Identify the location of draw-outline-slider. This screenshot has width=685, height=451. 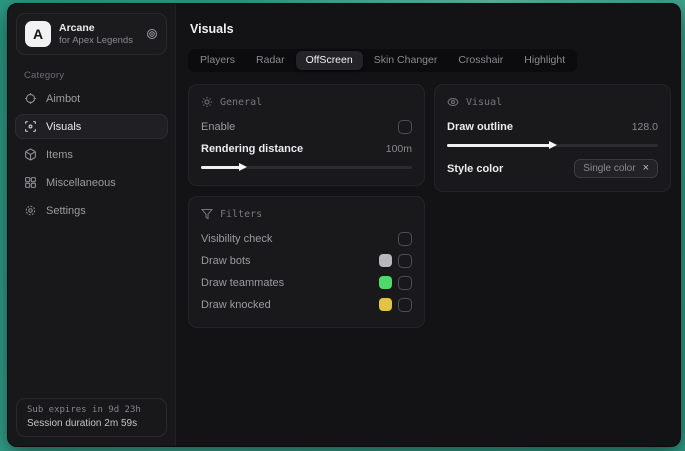
(552, 145).